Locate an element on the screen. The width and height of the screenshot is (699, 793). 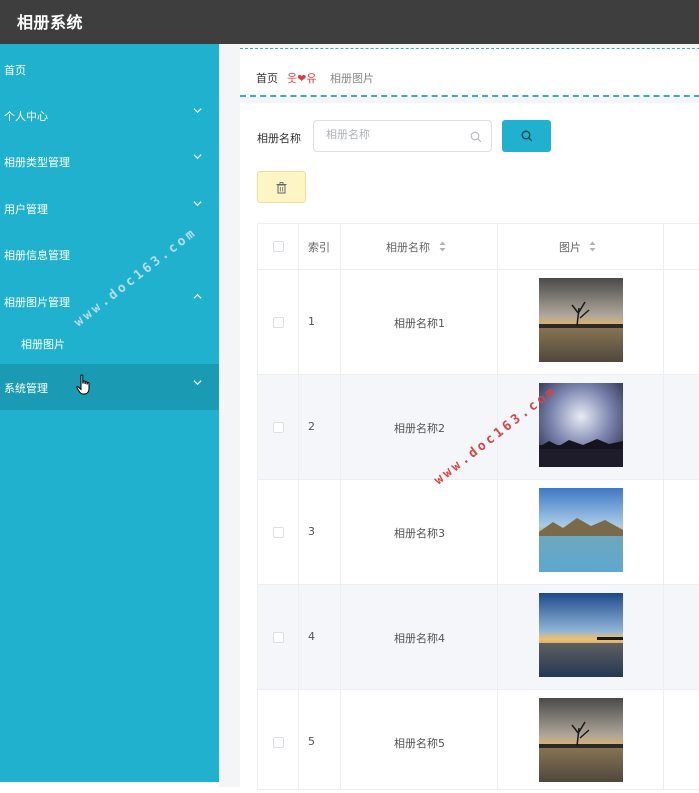
table-row: 5 相册名称5 is located at coordinates (478, 740).